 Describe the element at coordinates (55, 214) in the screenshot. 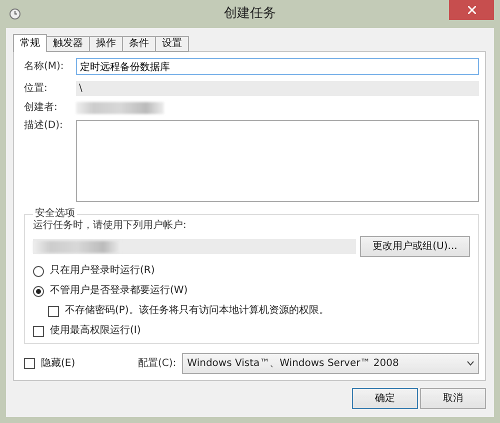

I see `group-title: 安全选项` at that location.